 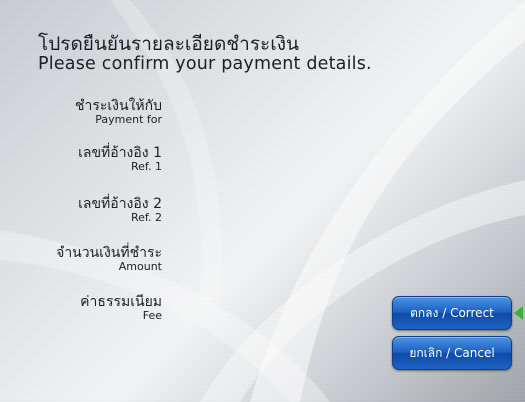 What do you see at coordinates (146, 218) in the screenshot?
I see `field-label-english: Ref. 2` at bounding box center [146, 218].